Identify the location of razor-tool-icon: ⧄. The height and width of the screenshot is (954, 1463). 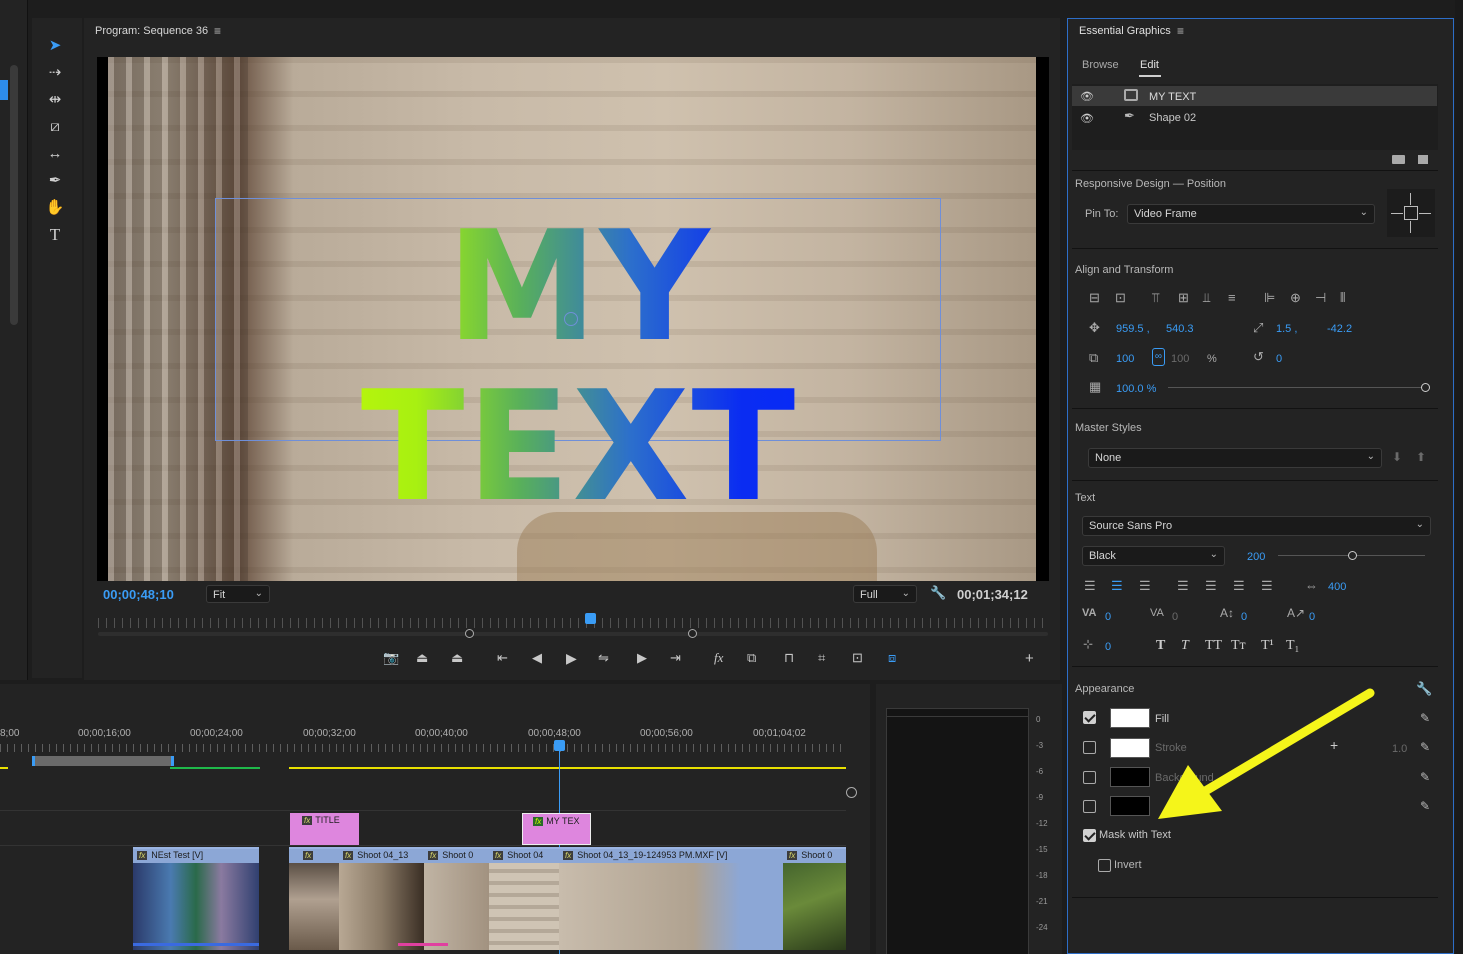
(55, 127).